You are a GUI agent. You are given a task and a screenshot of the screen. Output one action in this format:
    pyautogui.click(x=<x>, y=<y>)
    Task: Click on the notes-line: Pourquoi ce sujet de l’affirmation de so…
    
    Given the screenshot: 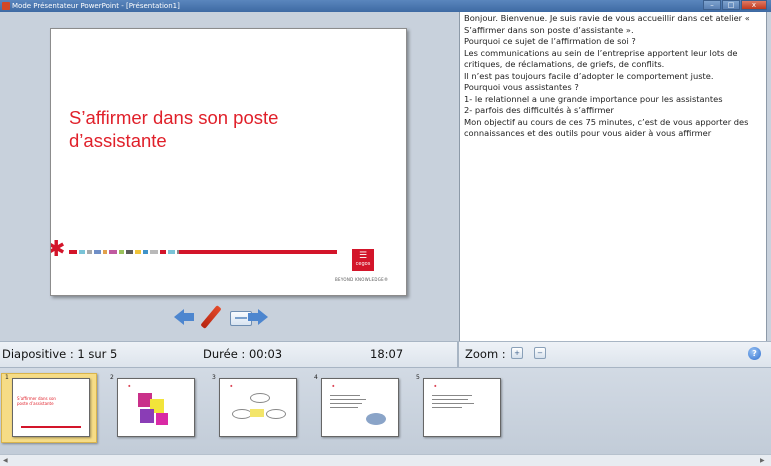 What is the action you would take?
    pyautogui.click(x=550, y=41)
    